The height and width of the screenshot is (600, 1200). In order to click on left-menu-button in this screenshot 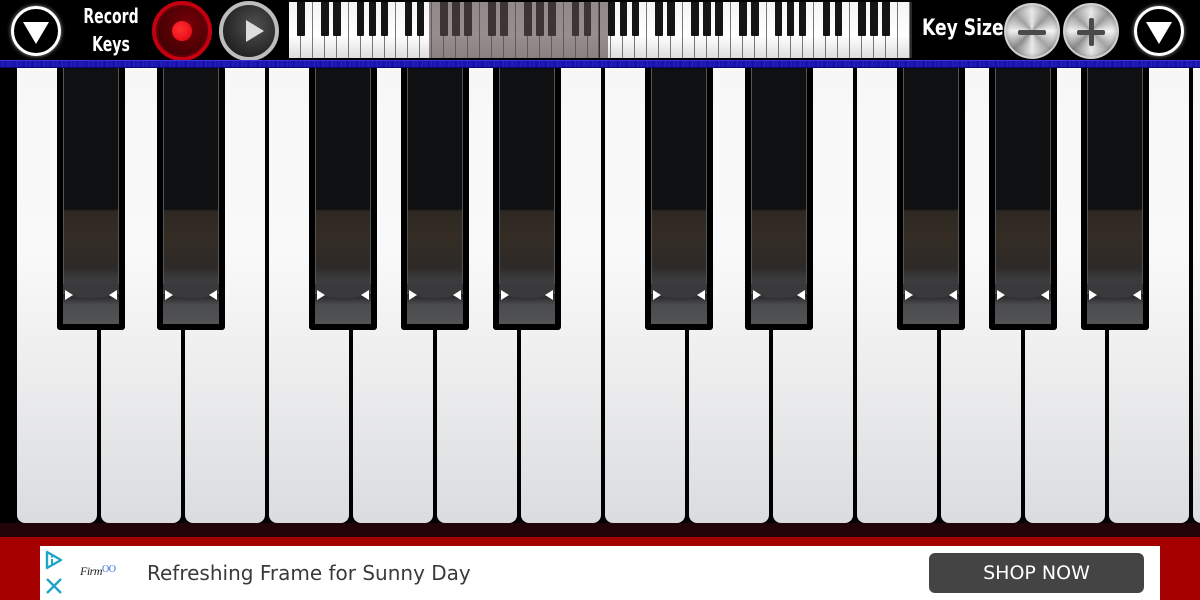, I will do `click(36, 31)`.